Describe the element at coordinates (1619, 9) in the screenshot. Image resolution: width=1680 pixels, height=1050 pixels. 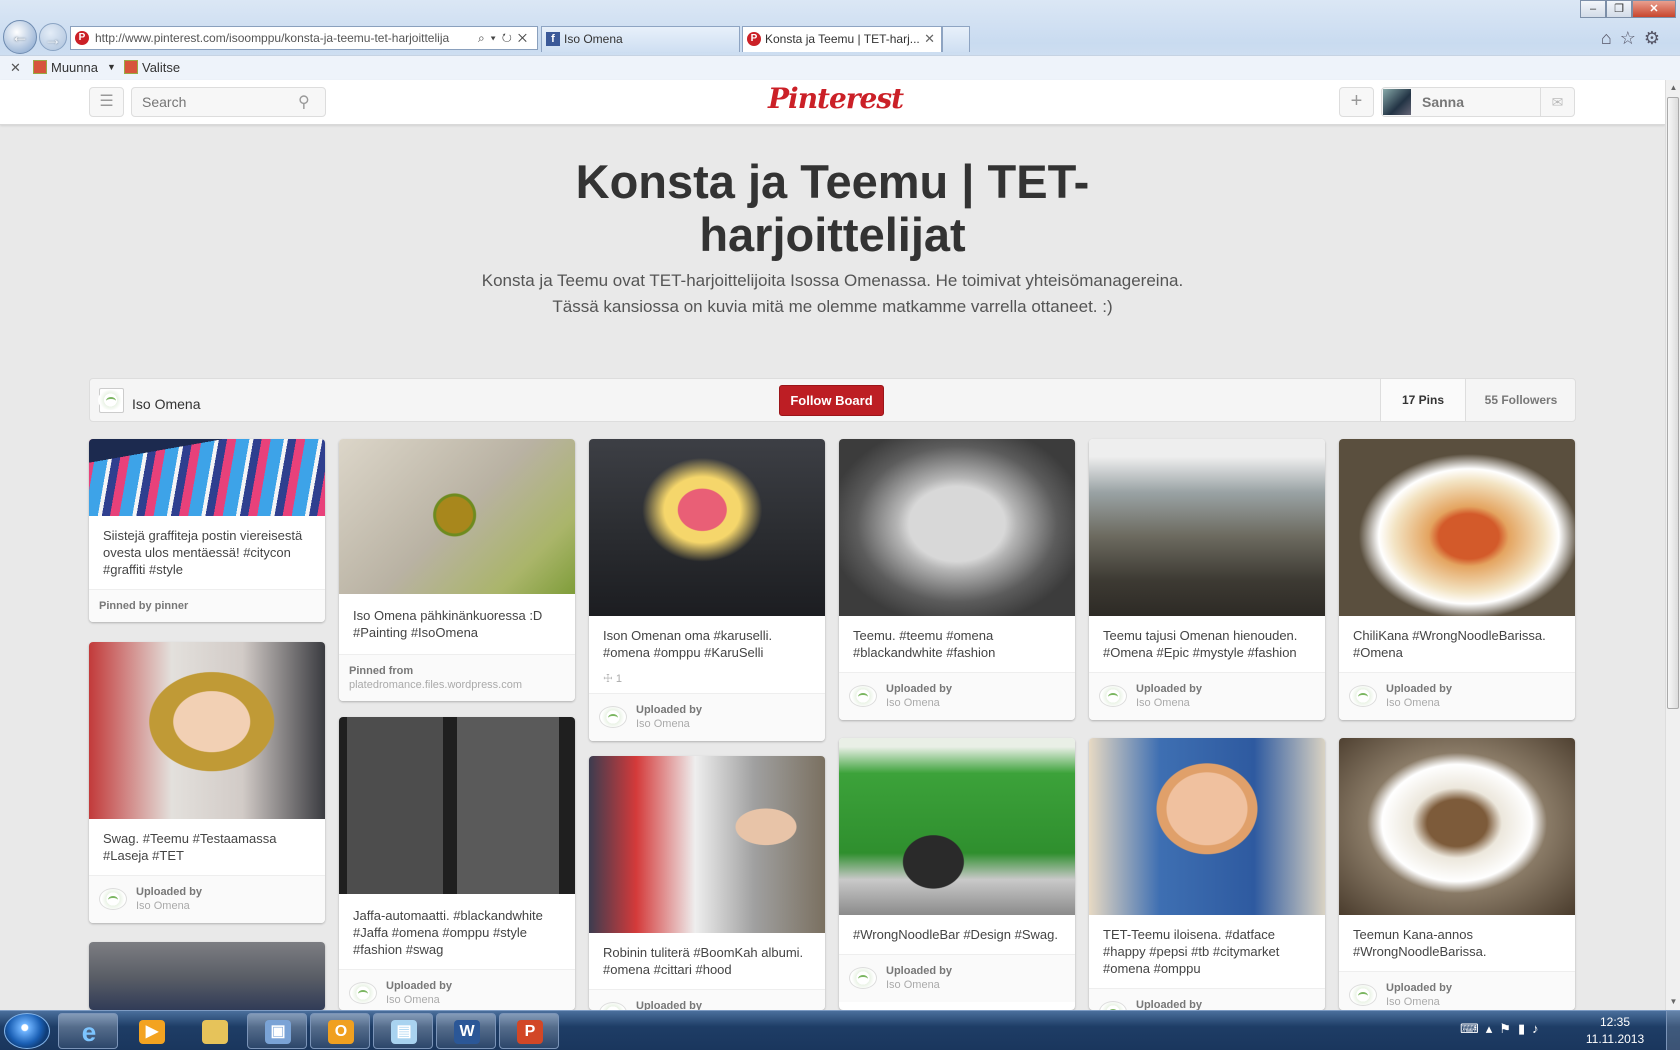
I see `restore-button: ❐` at that location.